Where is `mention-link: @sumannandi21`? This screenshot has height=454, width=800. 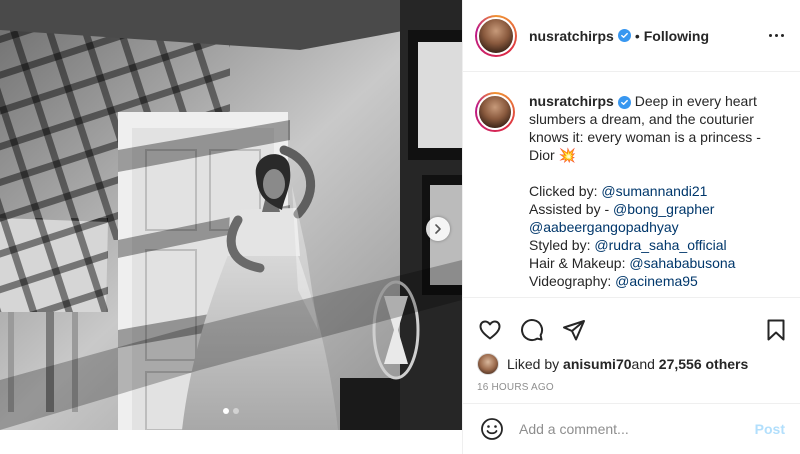
mention-link: @sumannandi21 is located at coordinates (654, 191).